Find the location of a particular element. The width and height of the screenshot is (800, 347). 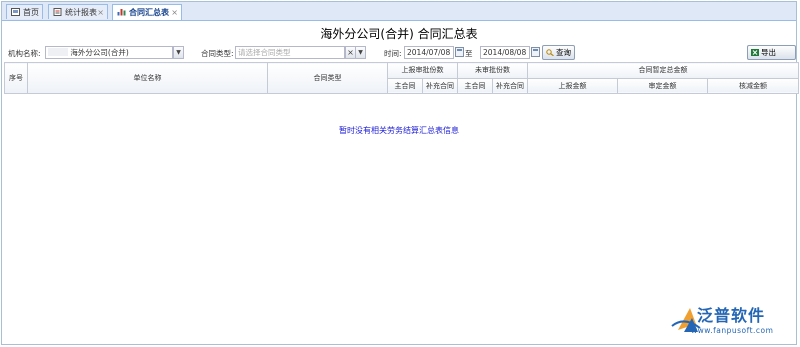

page-title: 海外分公司(合并) 合同汇总表 is located at coordinates (399, 34).